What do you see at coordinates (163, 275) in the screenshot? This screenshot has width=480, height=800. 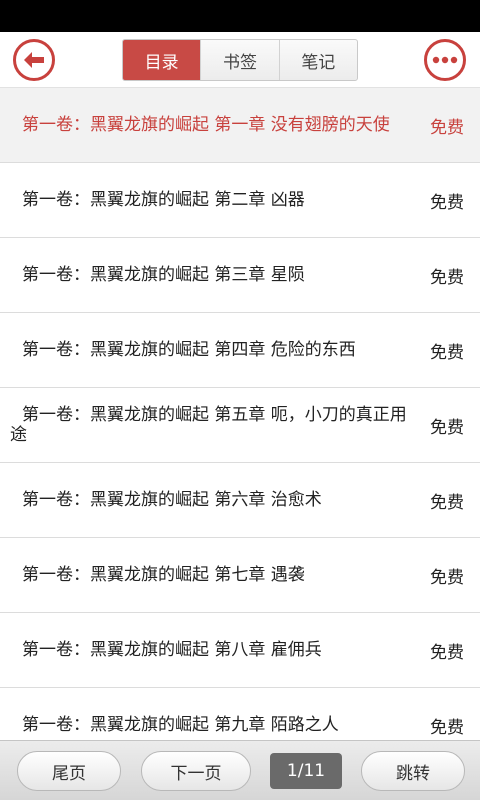 I see `chapter-title: 第一卷：黑翼龙旗的崛起 第三章 星陨` at bounding box center [163, 275].